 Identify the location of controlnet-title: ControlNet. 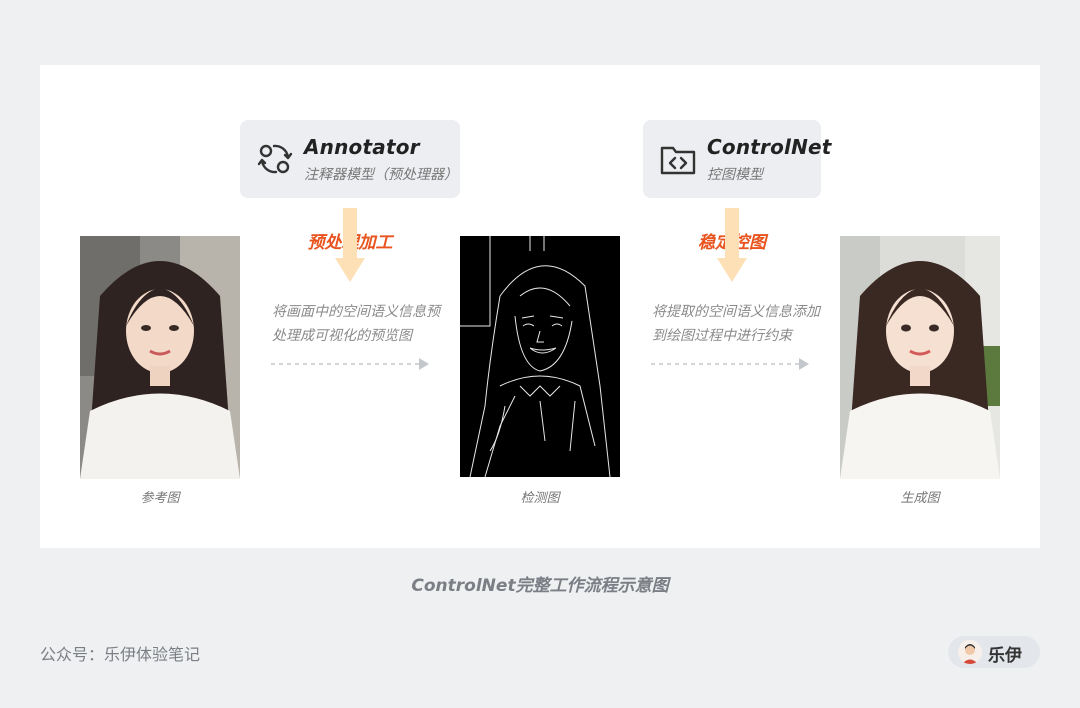
(769, 147).